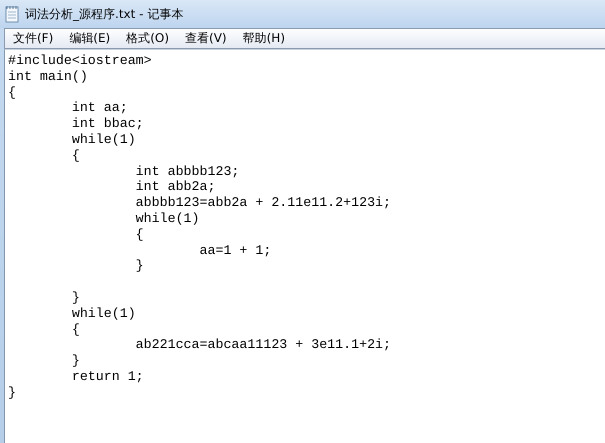 This screenshot has width=605, height=443. I want to click on code-line: aa=1 + 1;, so click(235, 250).